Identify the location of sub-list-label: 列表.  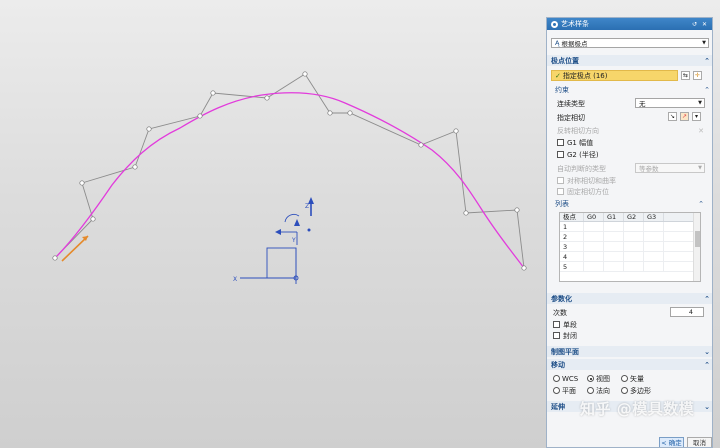
(562, 203).